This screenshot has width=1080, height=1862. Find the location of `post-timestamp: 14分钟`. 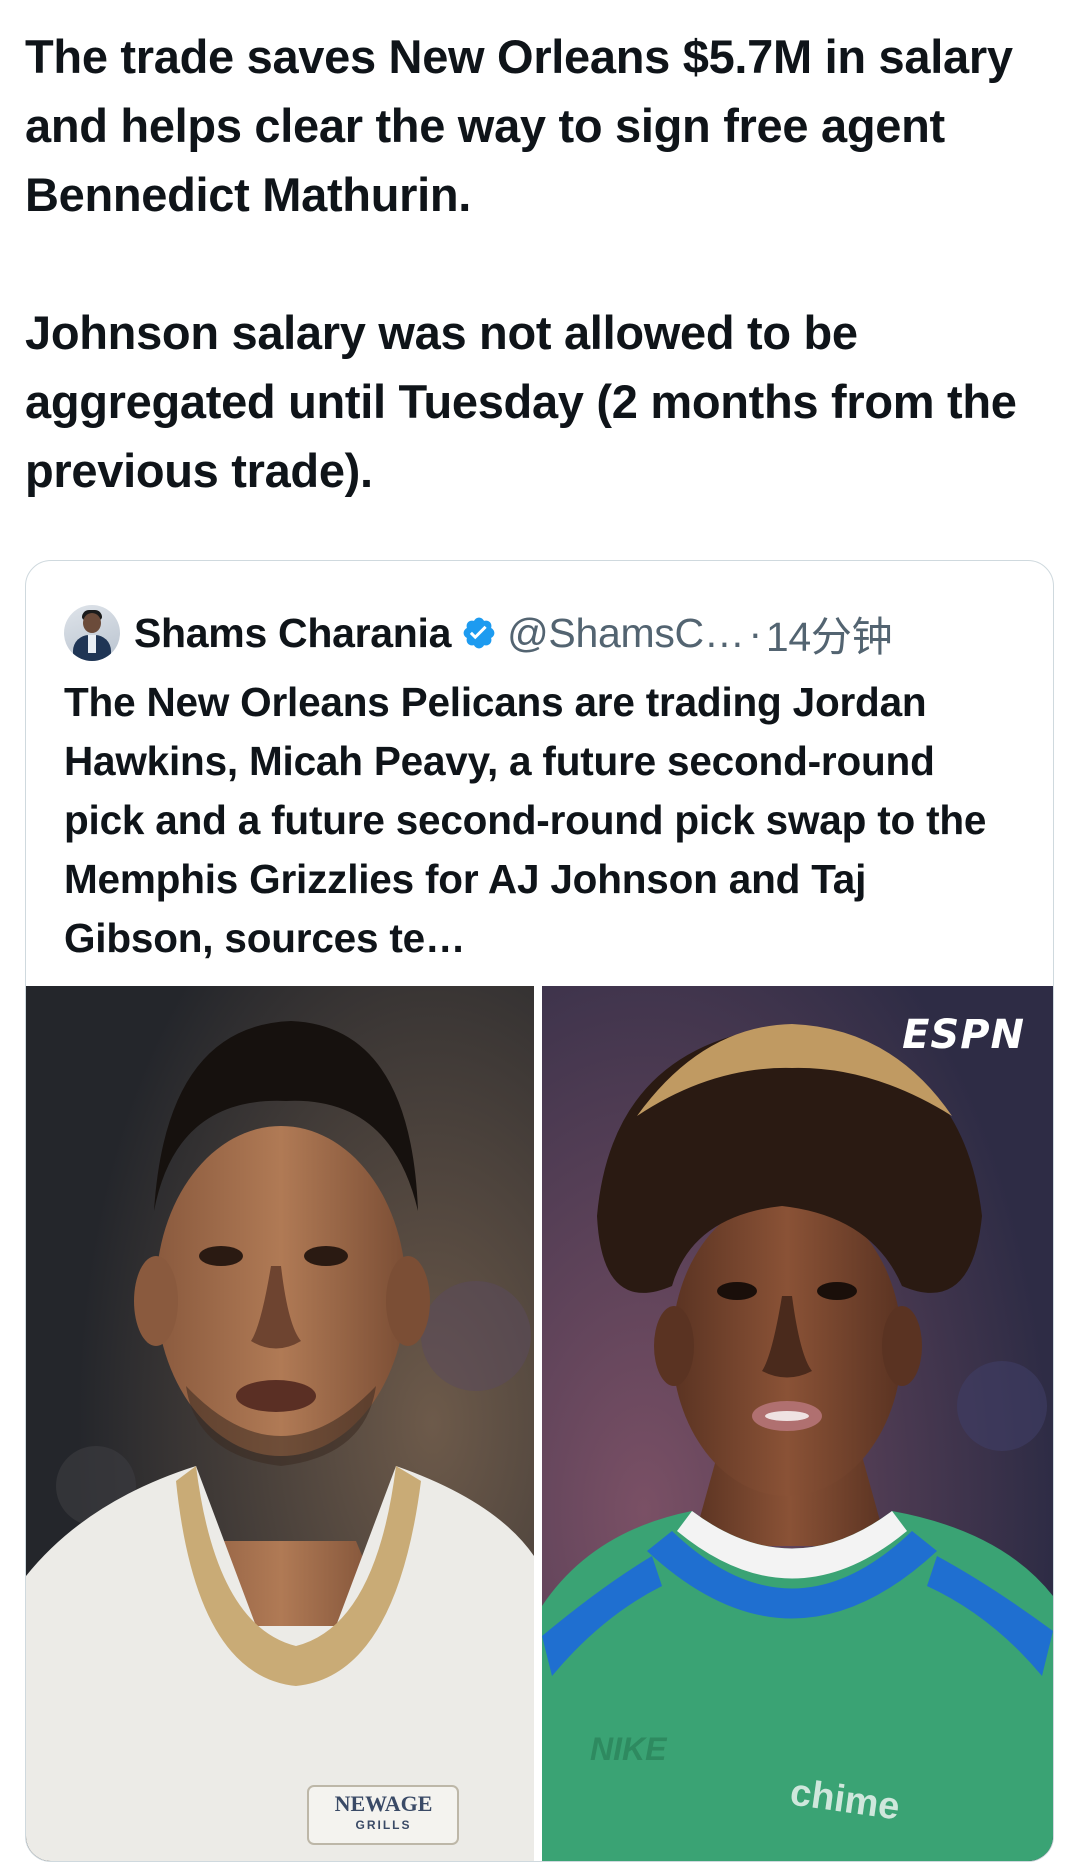

post-timestamp: 14分钟 is located at coordinates (829, 633).